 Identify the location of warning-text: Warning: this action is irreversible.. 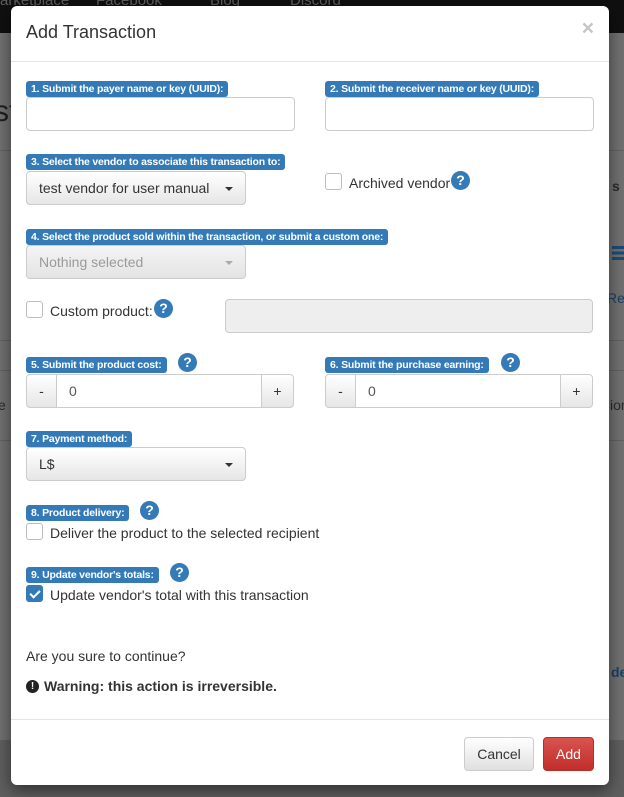
(160, 686).